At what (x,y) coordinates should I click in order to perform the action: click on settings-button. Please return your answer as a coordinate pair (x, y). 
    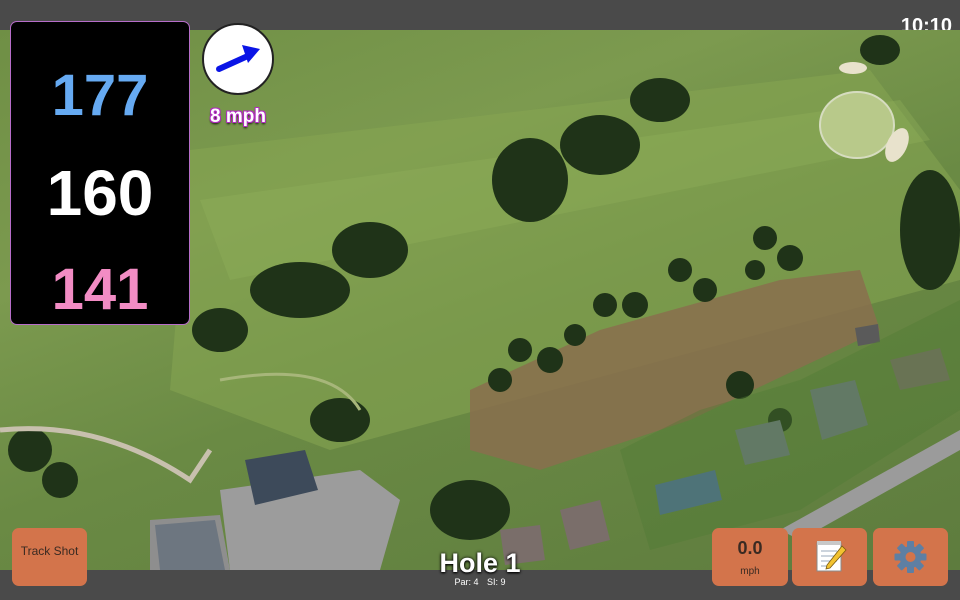
    Looking at the image, I should click on (910, 557).